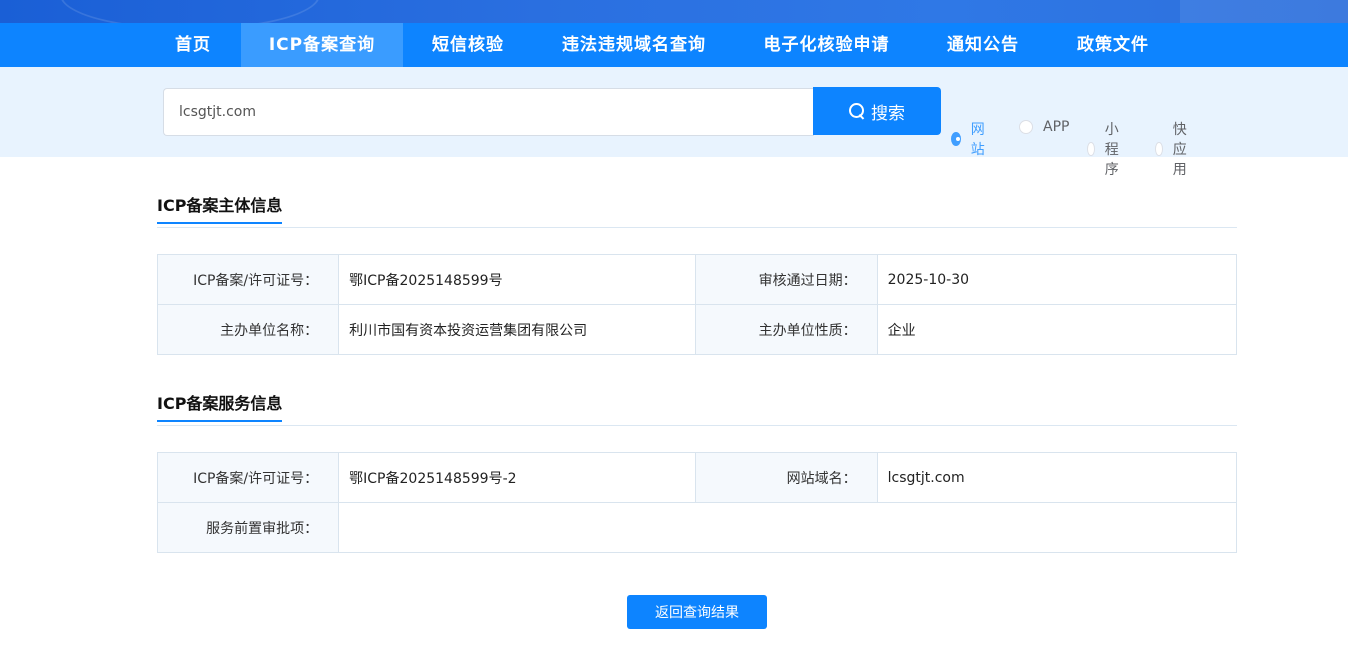 The width and height of the screenshot is (1348, 649). I want to click on top-banner, so click(674, 11).